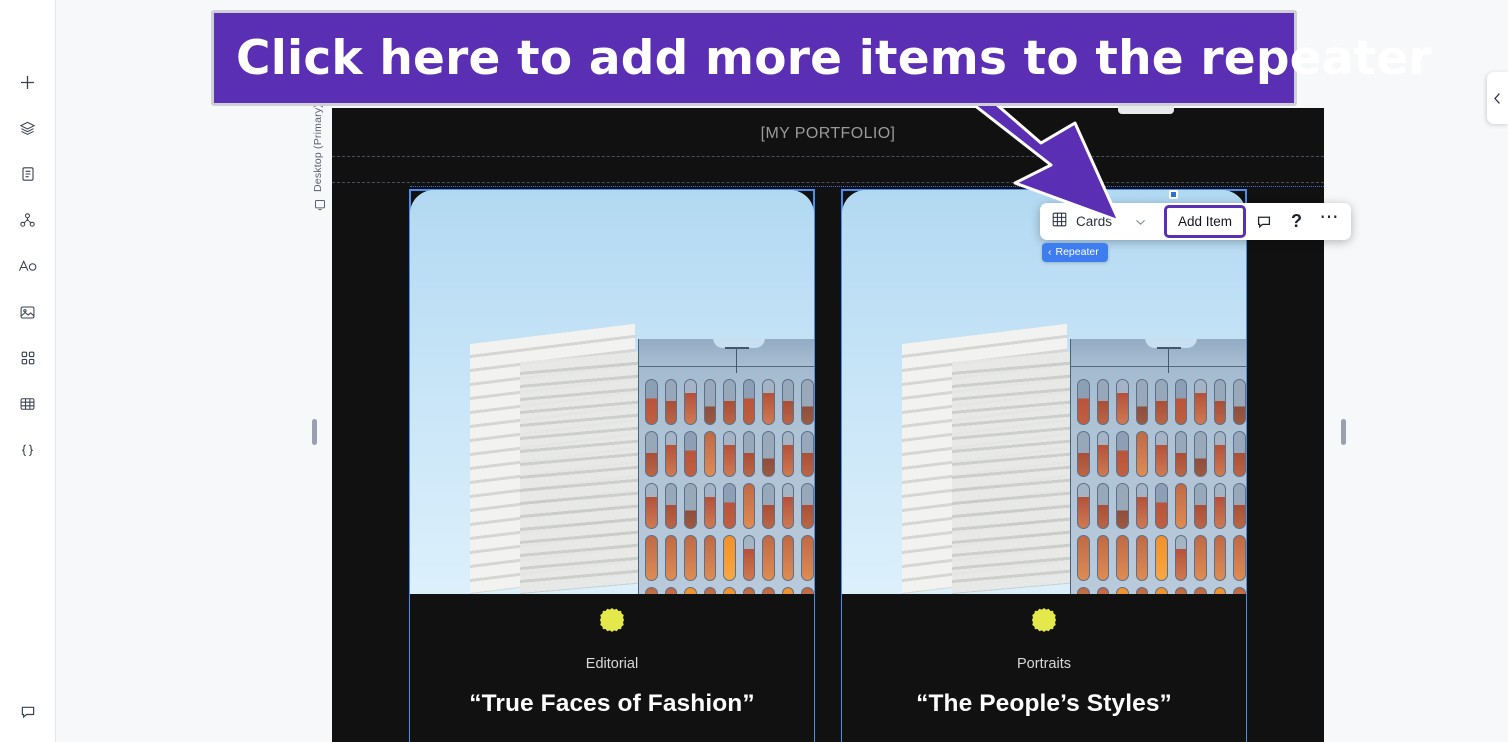 The width and height of the screenshot is (1508, 742). What do you see at coordinates (1044, 703) in the screenshot?
I see `card-title: “The People’s Styles”` at bounding box center [1044, 703].